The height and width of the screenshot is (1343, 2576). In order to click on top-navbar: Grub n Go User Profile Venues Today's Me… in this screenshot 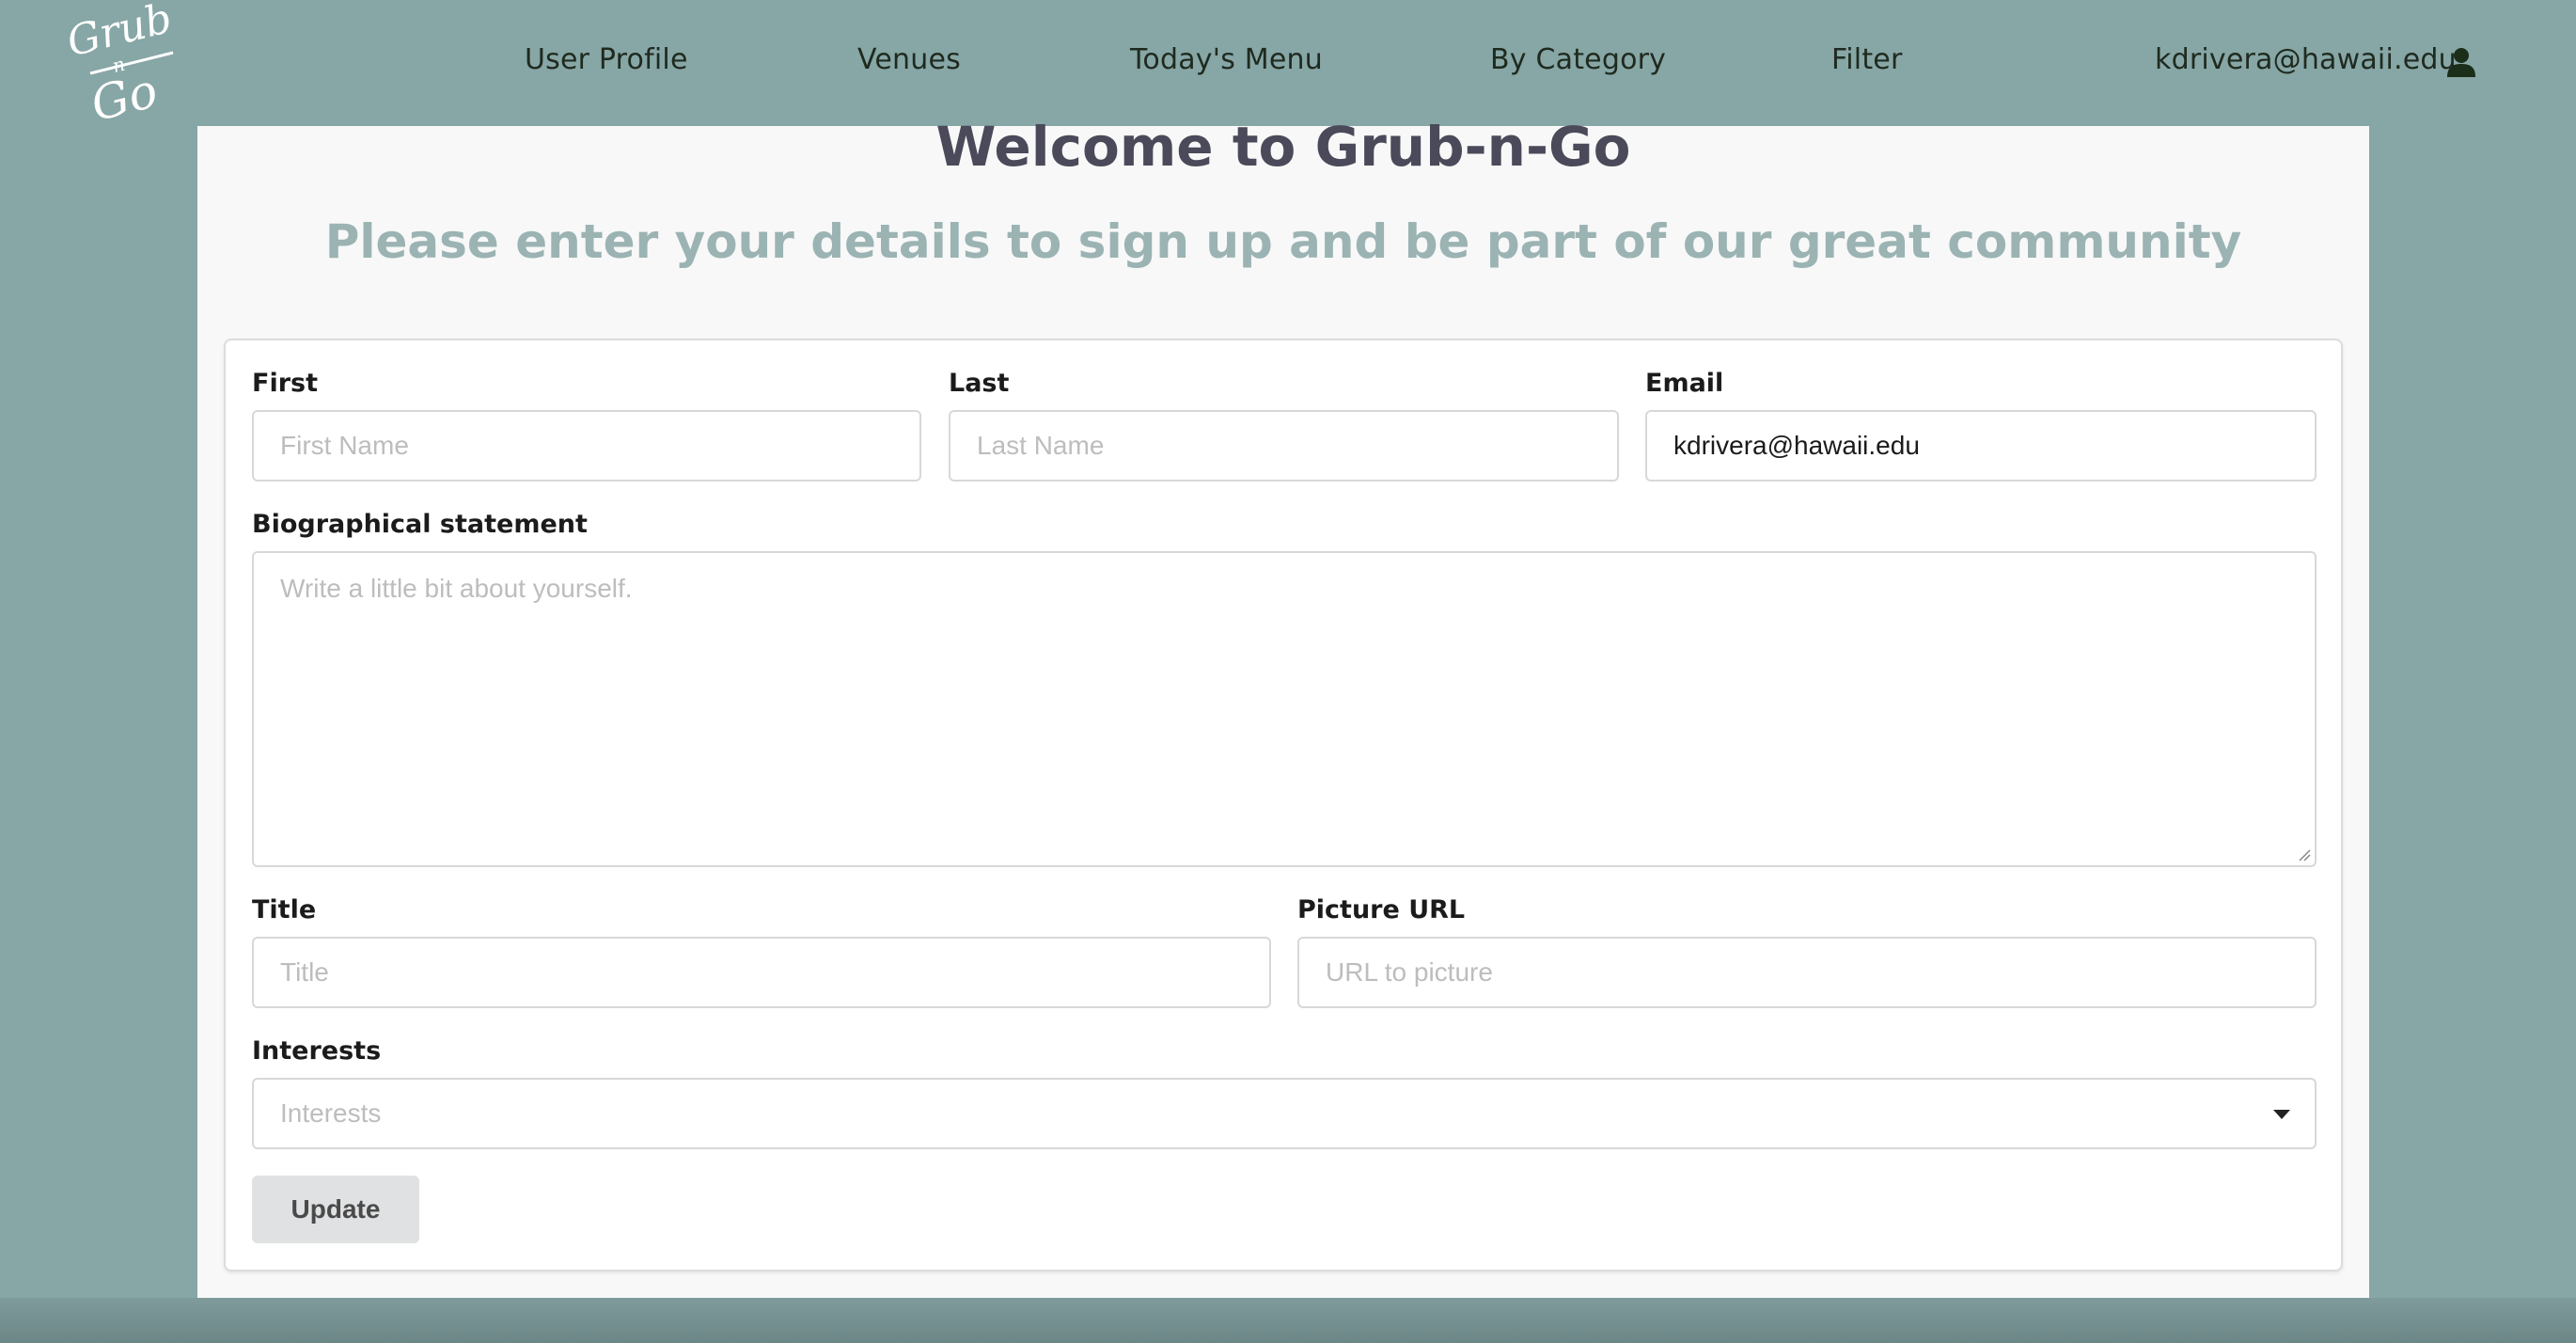, I will do `click(1288, 63)`.